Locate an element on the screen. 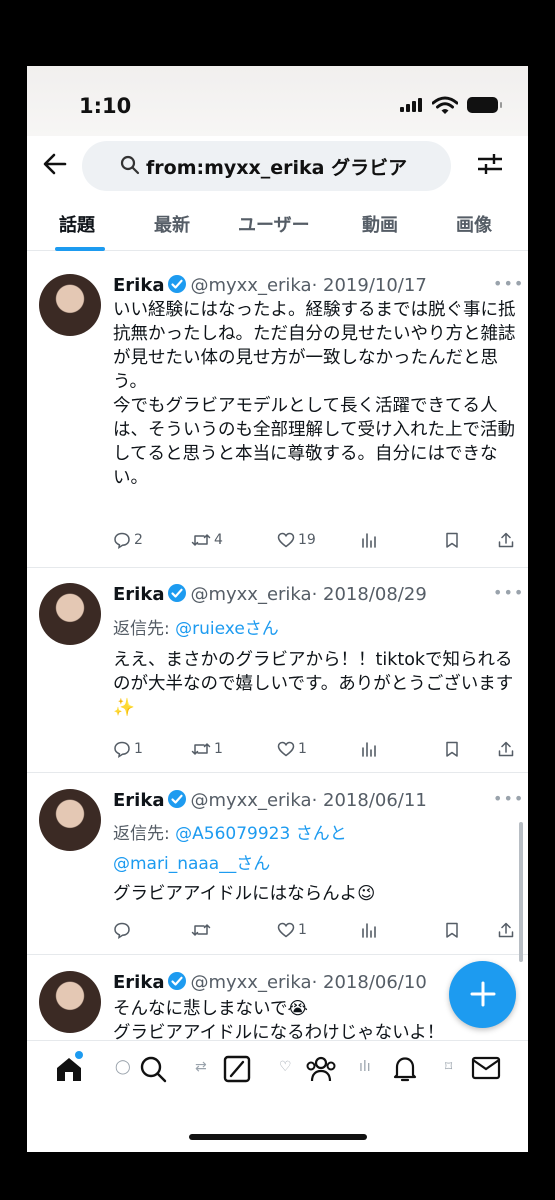 This screenshot has width=555, height=1200. tweet-header: Erika @myxx_erika· 2019/10/17 is located at coordinates (270, 285).